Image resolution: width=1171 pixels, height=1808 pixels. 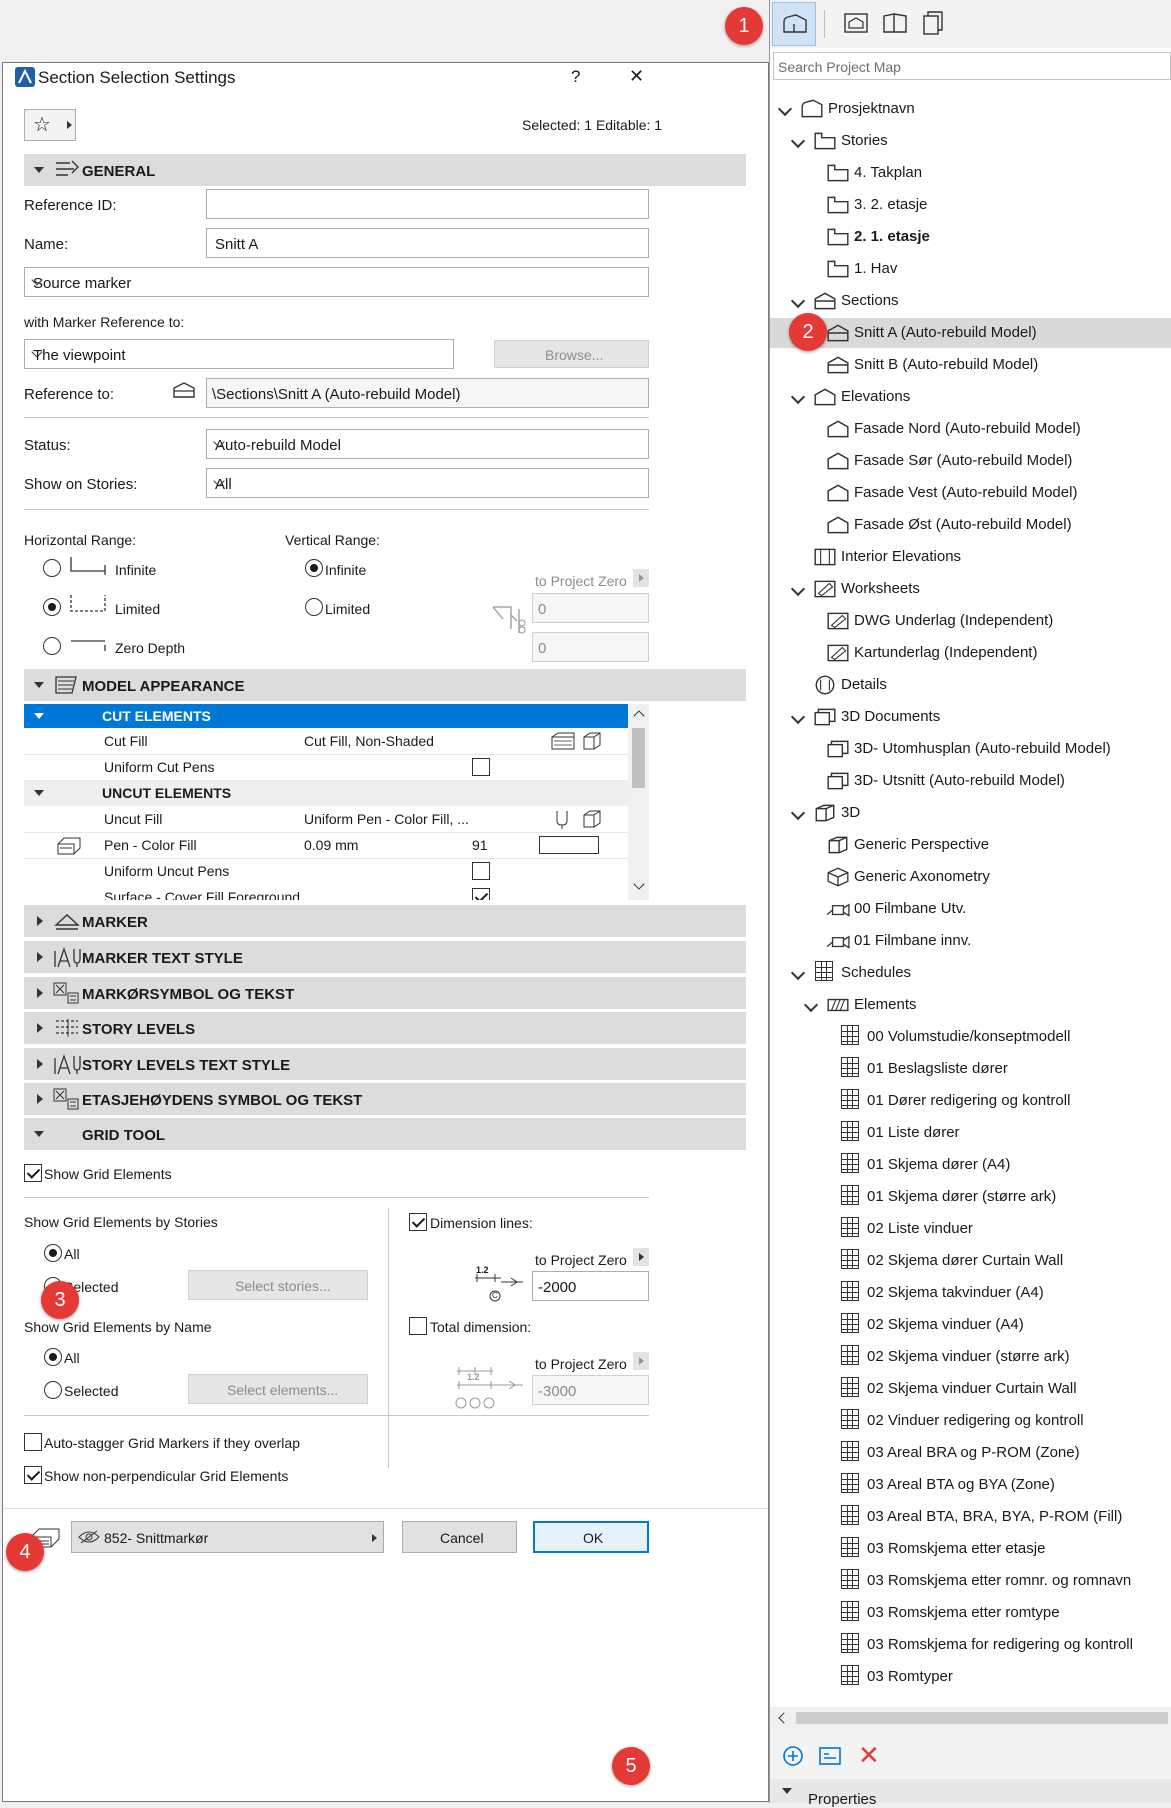 I want to click on tree-3d-item: Generic Axonometry, so click(x=970, y=877).